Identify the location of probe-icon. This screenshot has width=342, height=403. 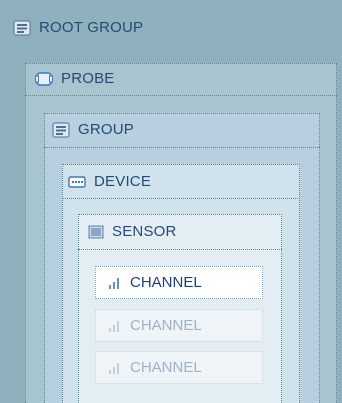
(44, 79).